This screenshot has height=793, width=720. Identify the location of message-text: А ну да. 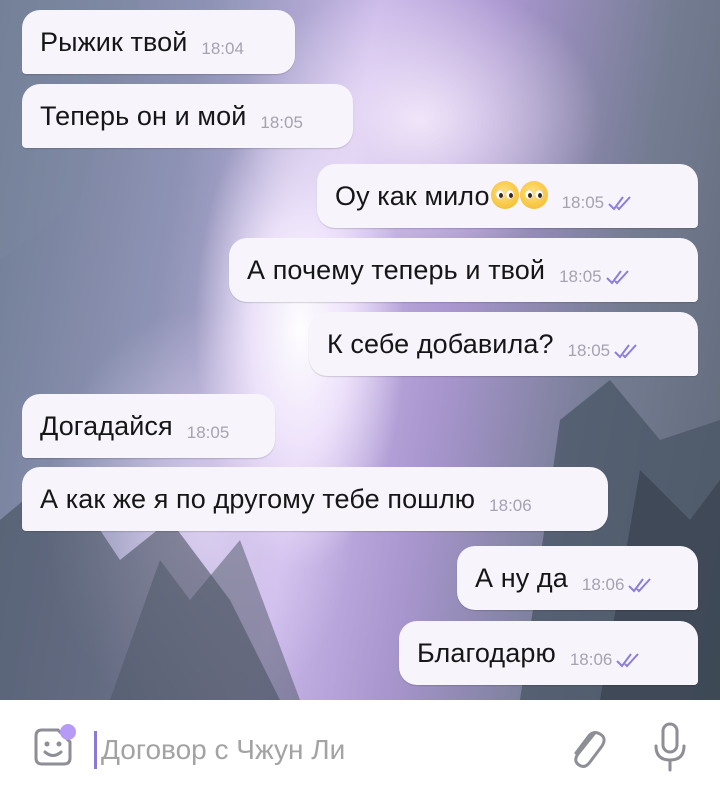
(521, 577).